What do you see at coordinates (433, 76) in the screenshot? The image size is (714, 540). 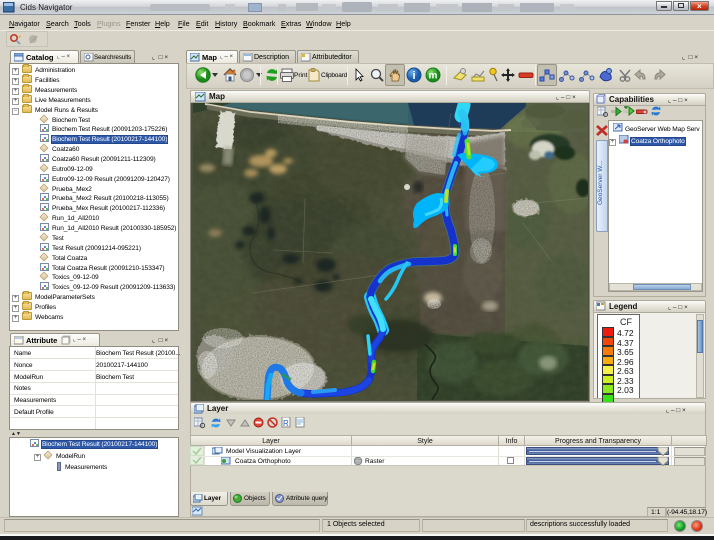 I see `svg-text: m` at bounding box center [433, 76].